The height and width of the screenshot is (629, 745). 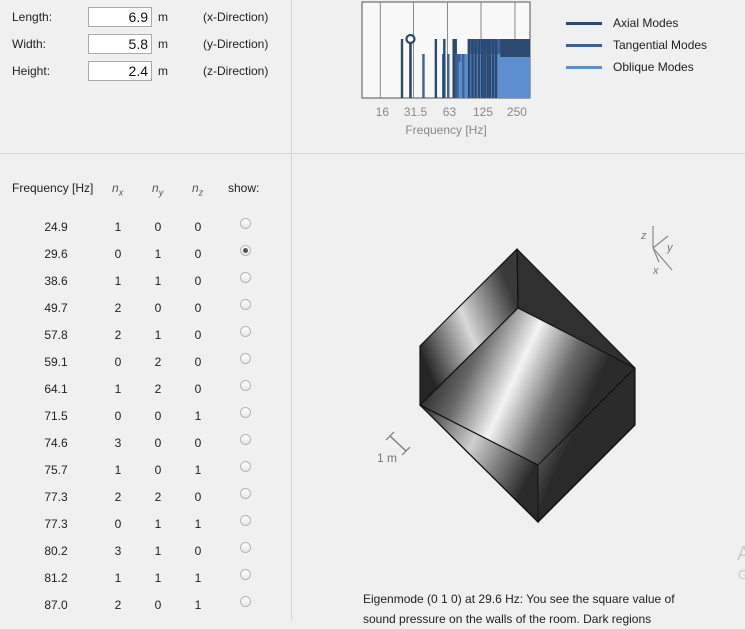 I want to click on table-row: 59.1 0 2 0, so click(x=145, y=367).